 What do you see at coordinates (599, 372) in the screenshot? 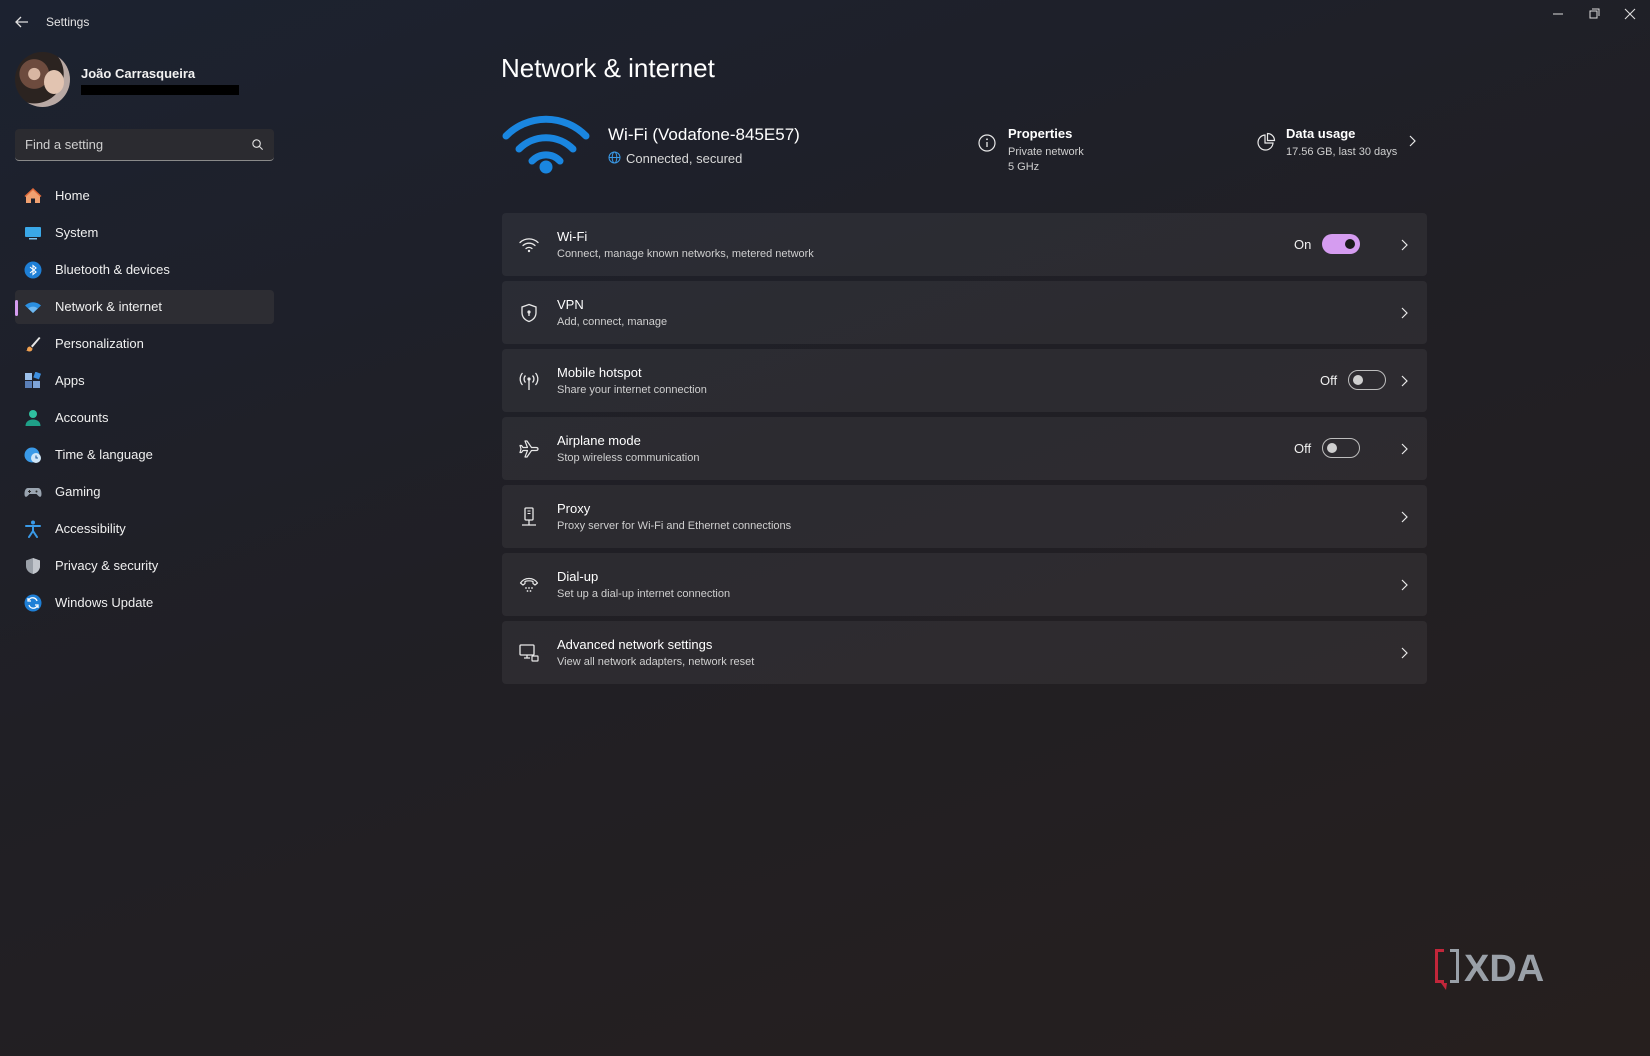
I see `card-title: Mobile hotspot` at bounding box center [599, 372].